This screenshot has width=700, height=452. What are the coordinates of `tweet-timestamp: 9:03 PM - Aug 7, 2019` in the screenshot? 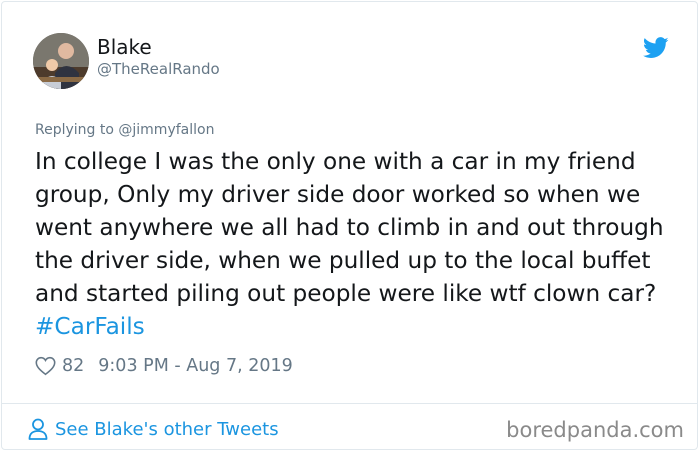 It's located at (195, 366).